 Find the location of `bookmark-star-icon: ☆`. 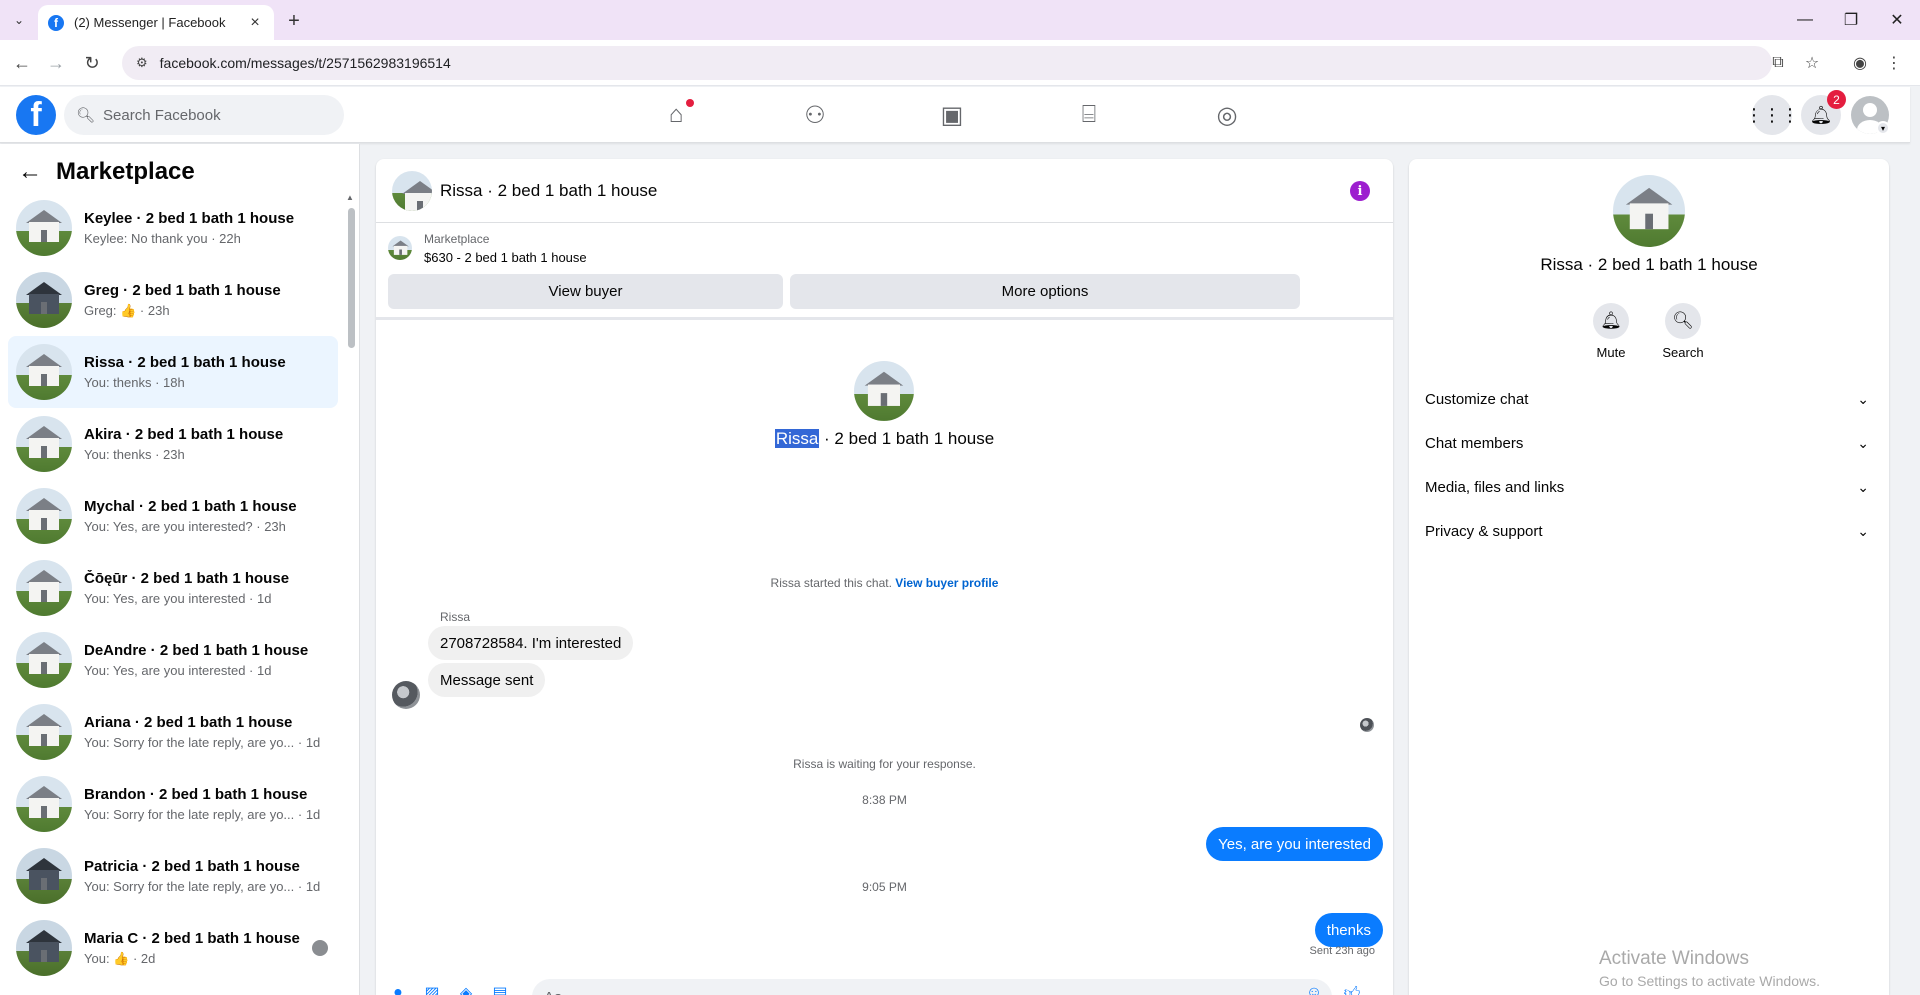

bookmark-star-icon: ☆ is located at coordinates (1812, 63).